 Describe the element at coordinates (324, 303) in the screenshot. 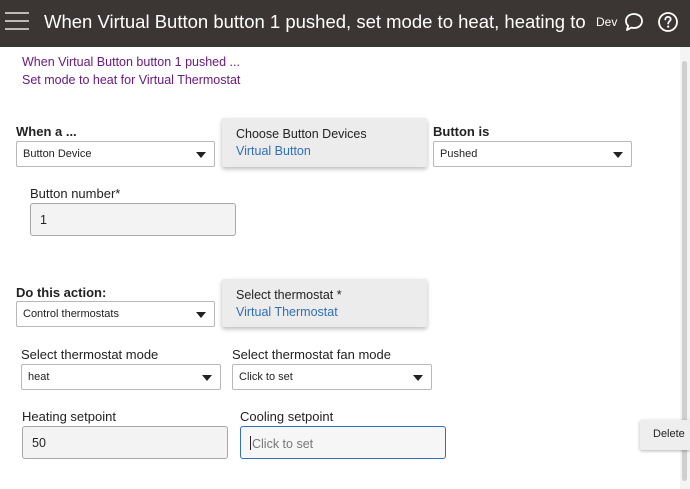

I see `select-thermostat-button: Select thermostat * Virtual Thermostat` at that location.